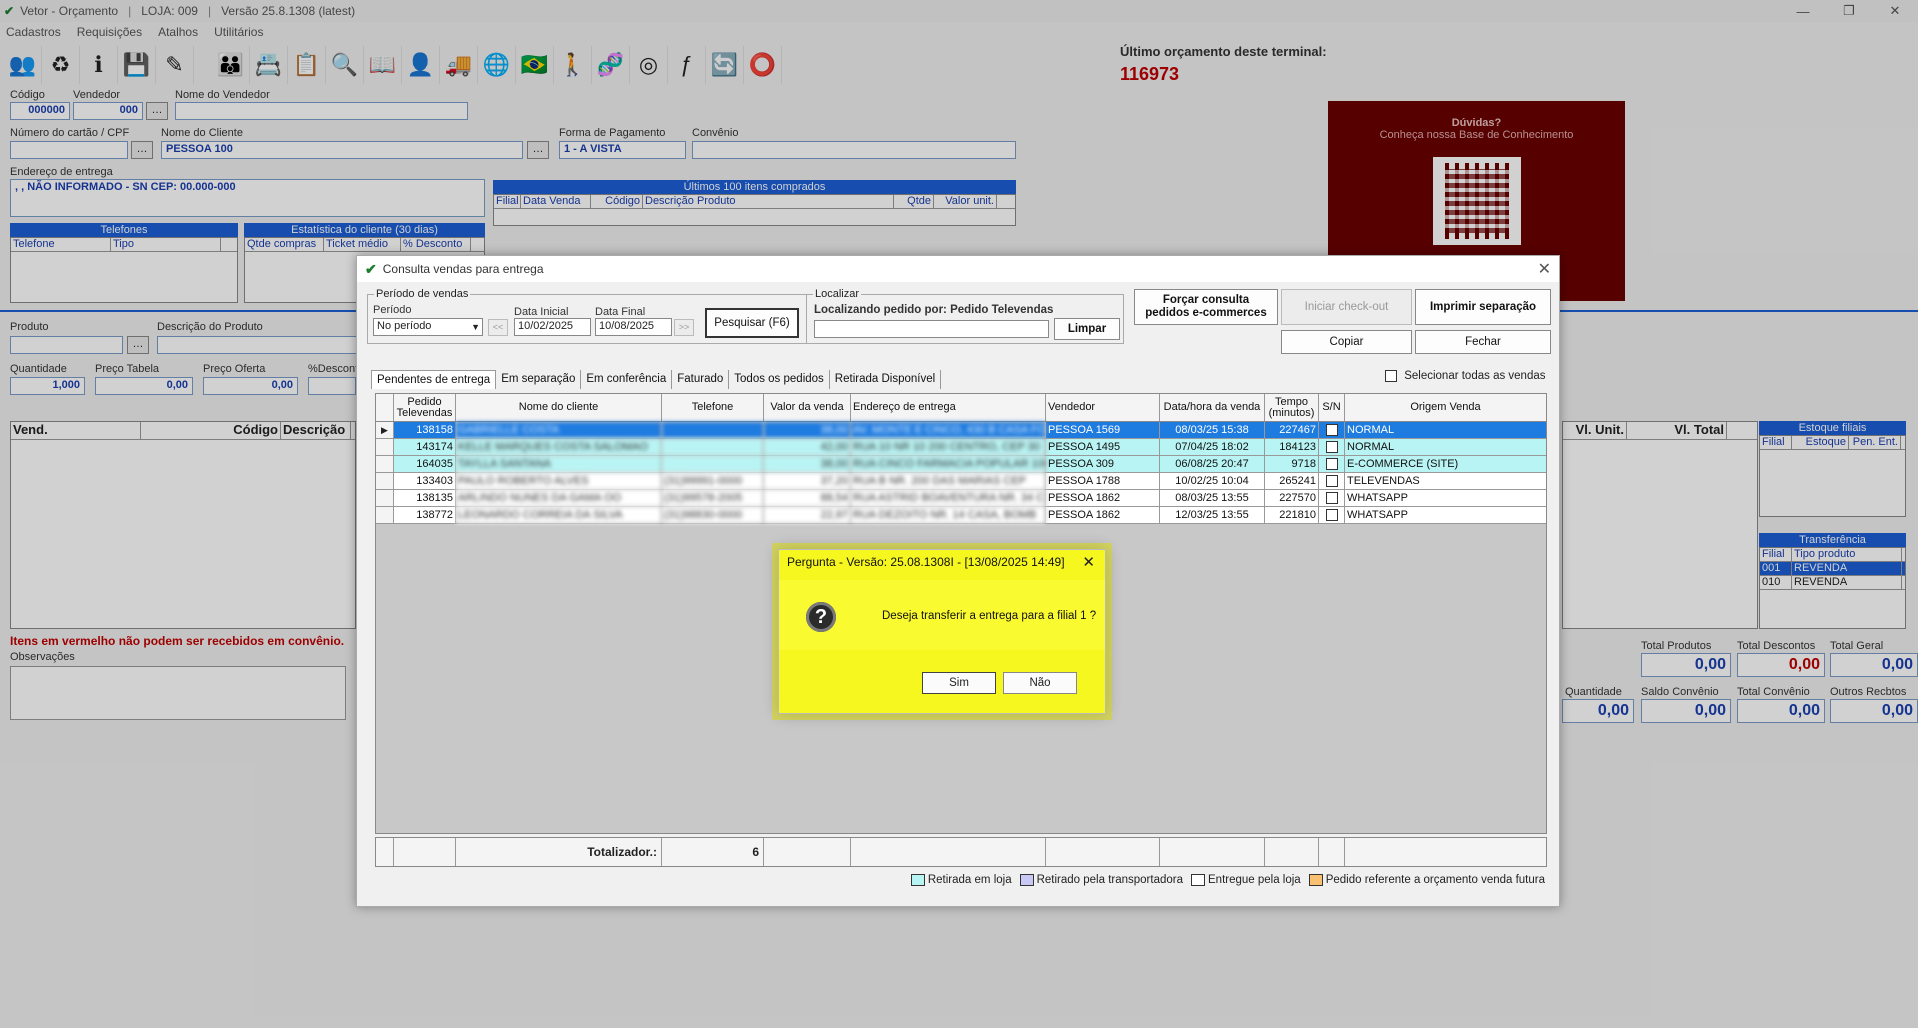 This screenshot has height=1028, width=1918. What do you see at coordinates (425, 407) in the screenshot?
I see `col-pedido: Pedido Televendas` at bounding box center [425, 407].